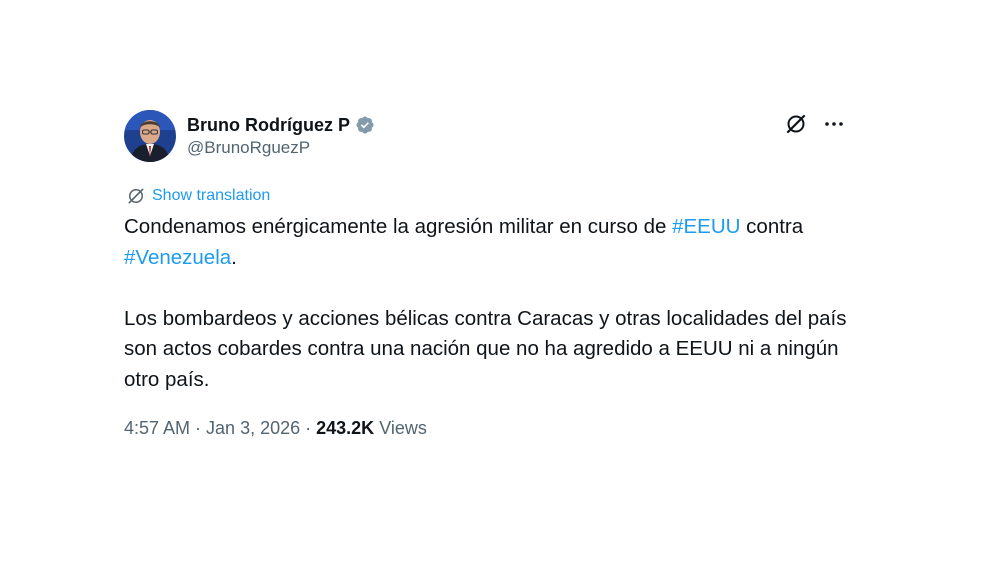 Image resolution: width=992 pixels, height=577 pixels. I want to click on tweet-date: Jan 3, 2026, so click(253, 428).